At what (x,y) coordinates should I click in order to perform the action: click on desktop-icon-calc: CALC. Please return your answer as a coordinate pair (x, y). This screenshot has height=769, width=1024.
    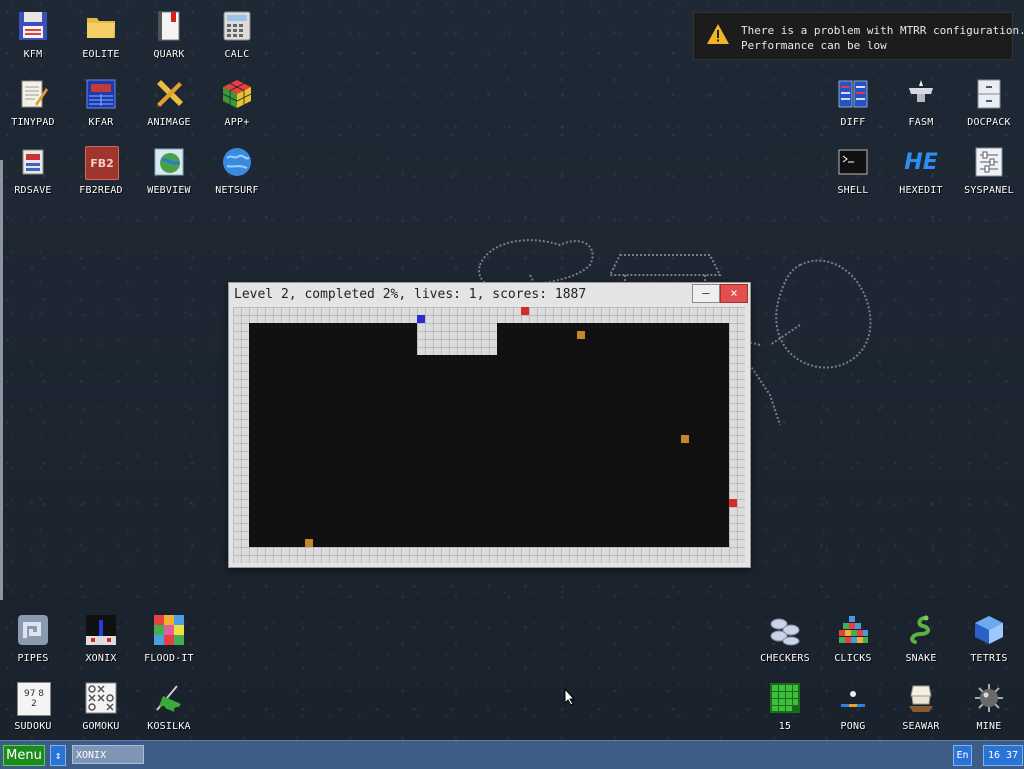
    Looking at the image, I should click on (237, 34).